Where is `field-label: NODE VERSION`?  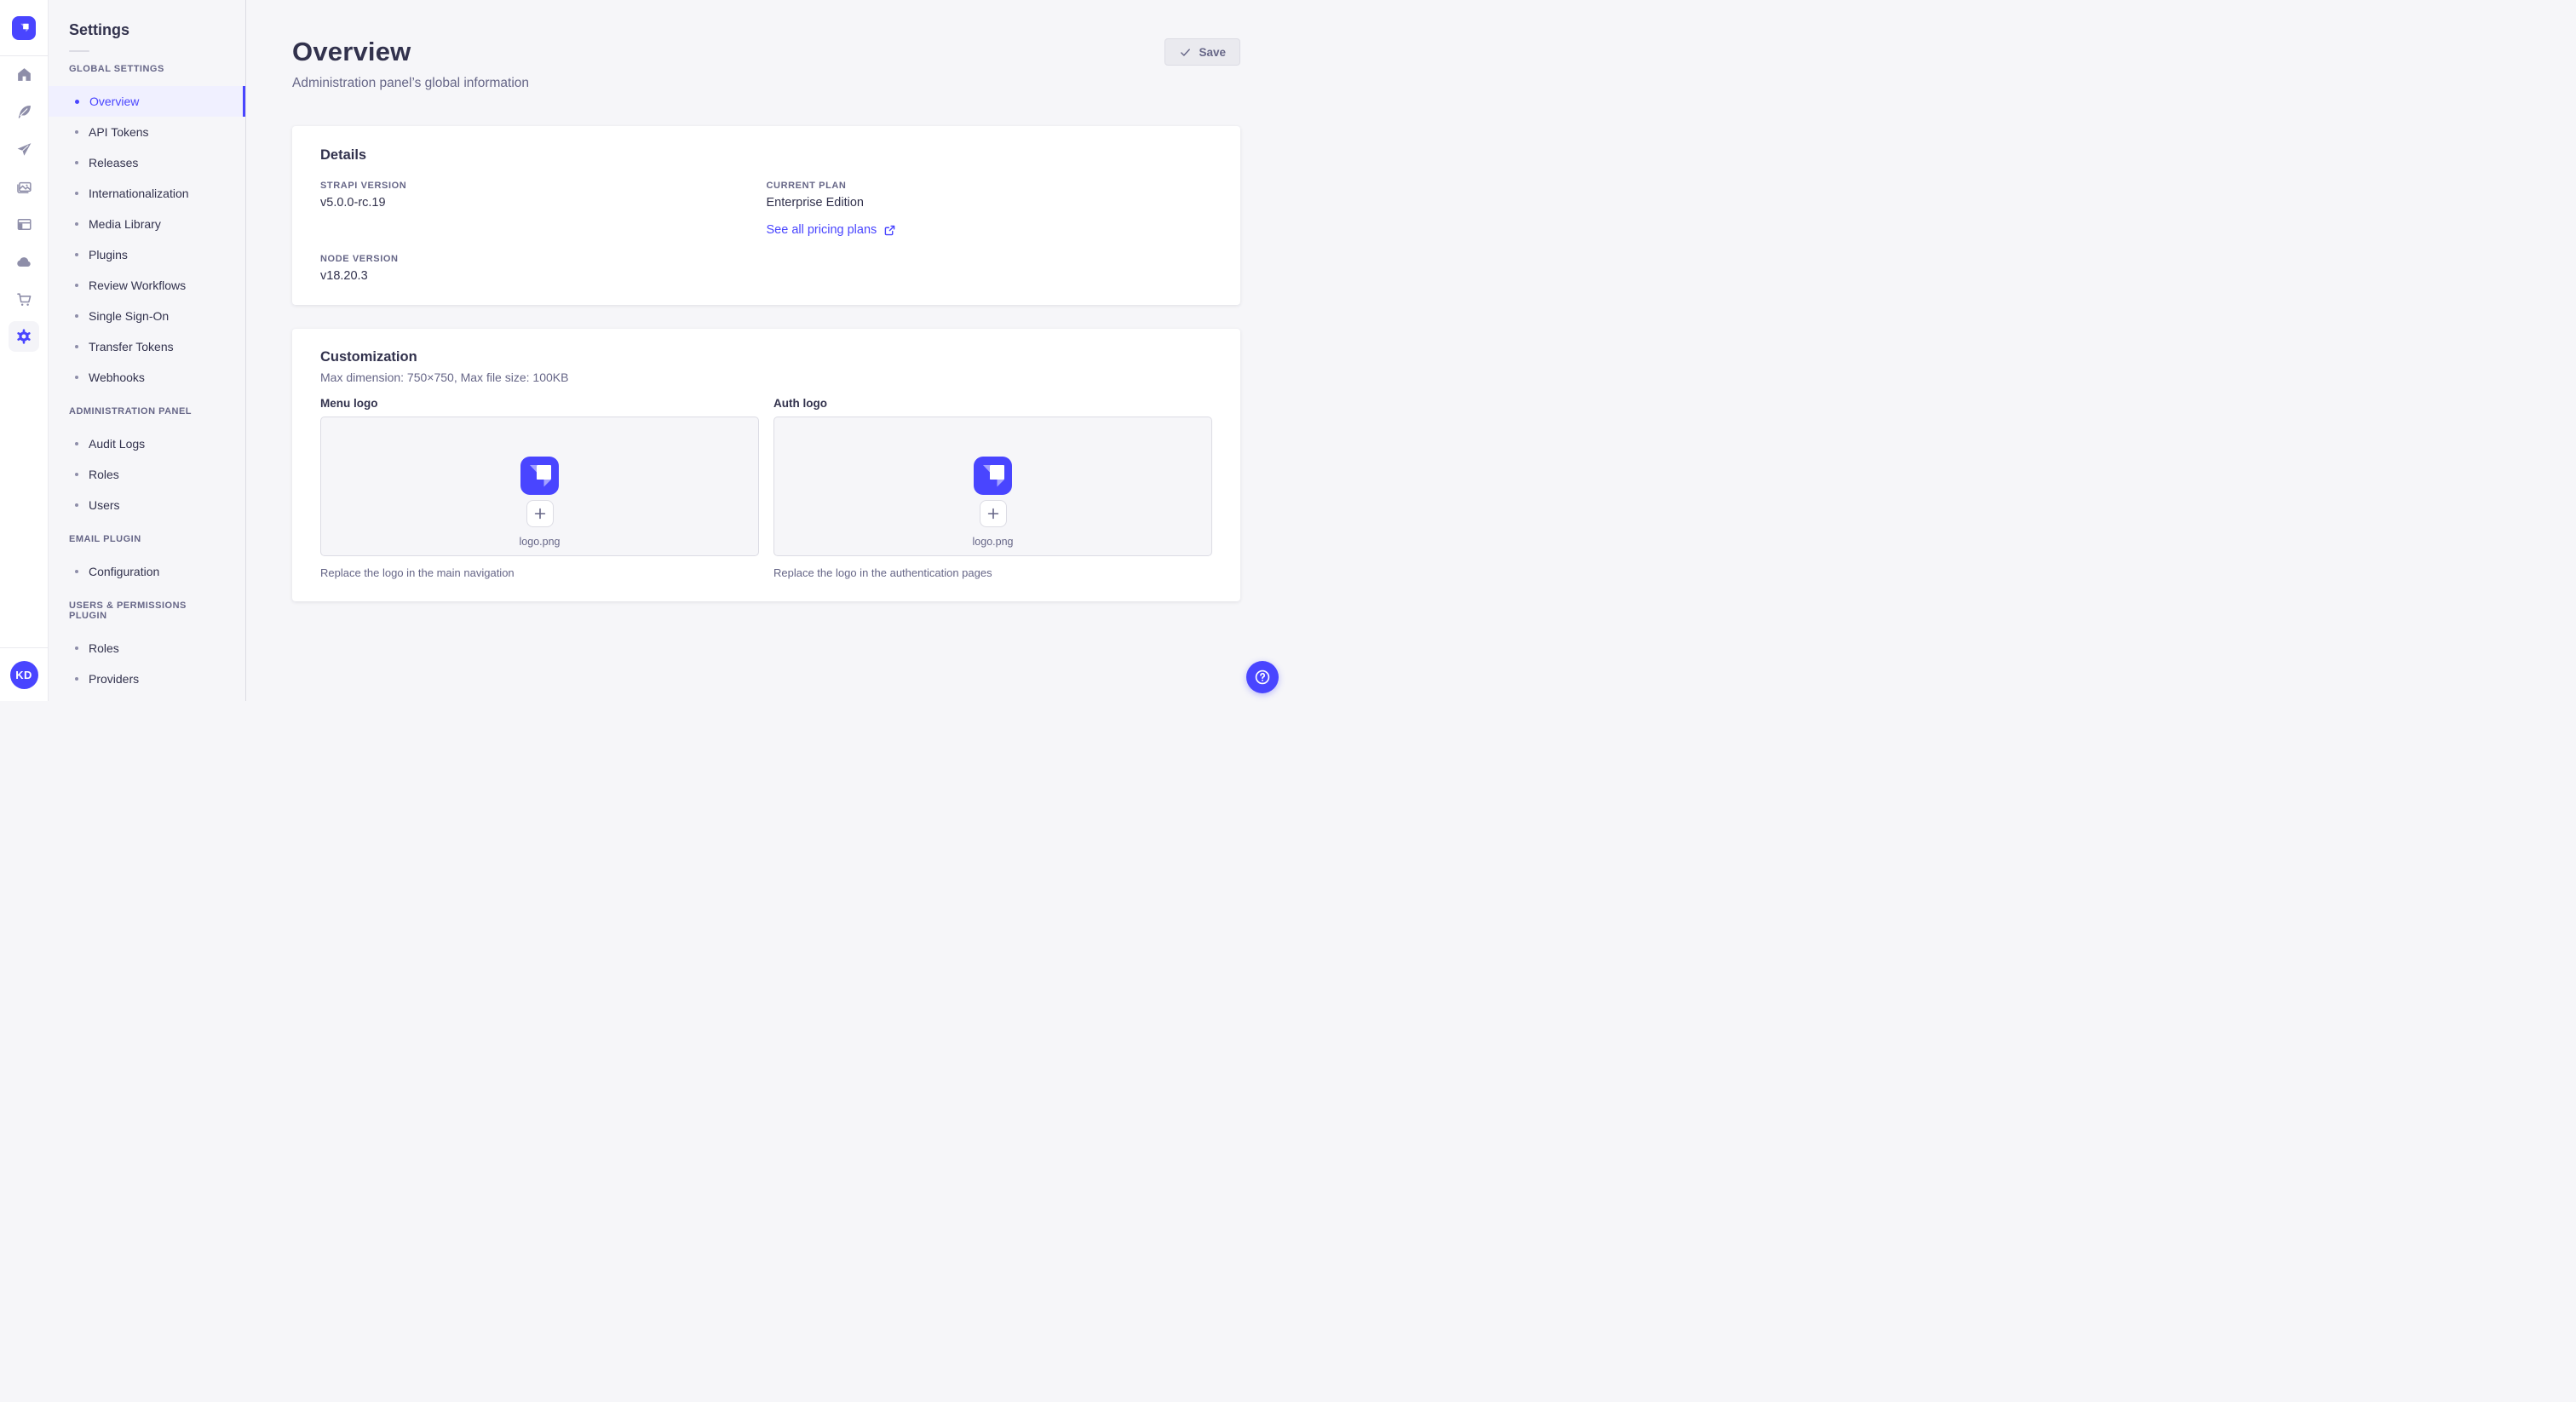
field-label: NODE VERSION is located at coordinates (359, 259).